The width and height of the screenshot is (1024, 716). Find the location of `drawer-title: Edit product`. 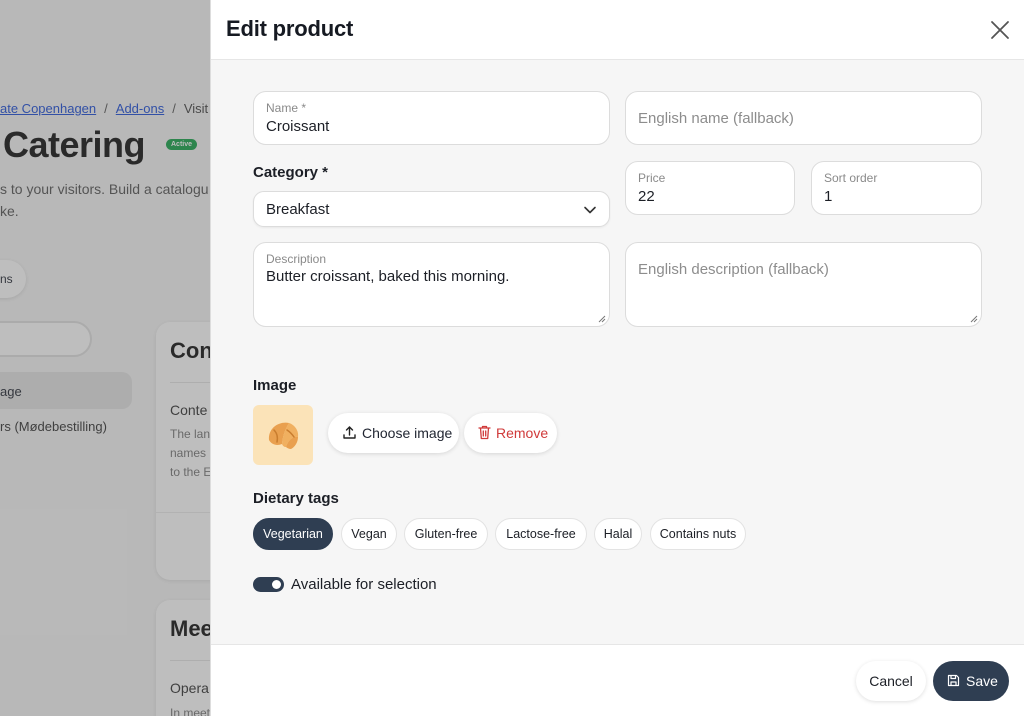

drawer-title: Edit product is located at coordinates (290, 28).